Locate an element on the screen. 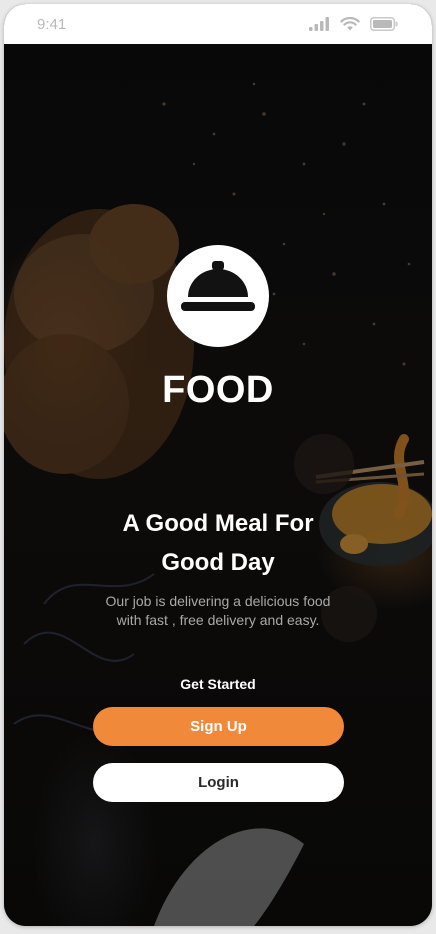 Image resolution: width=436 pixels, height=934 pixels. subtext-line-2: with fast , free delivery and easy. is located at coordinates (218, 620).